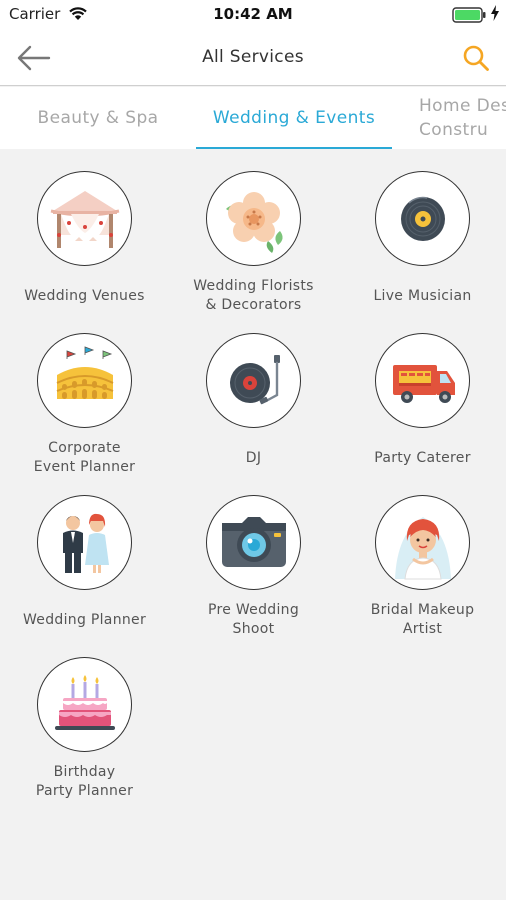  What do you see at coordinates (84, 781) in the screenshot?
I see `service-label: Birthday Party Planner` at bounding box center [84, 781].